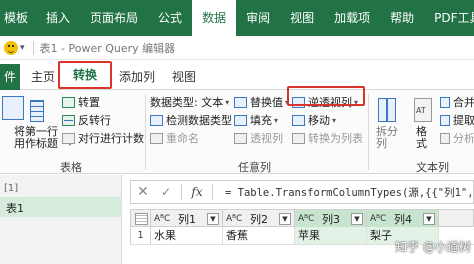 Image resolution: width=474 pixels, height=264 pixels. Describe the element at coordinates (156, 120) in the screenshot. I see `detect-type-icon` at that location.